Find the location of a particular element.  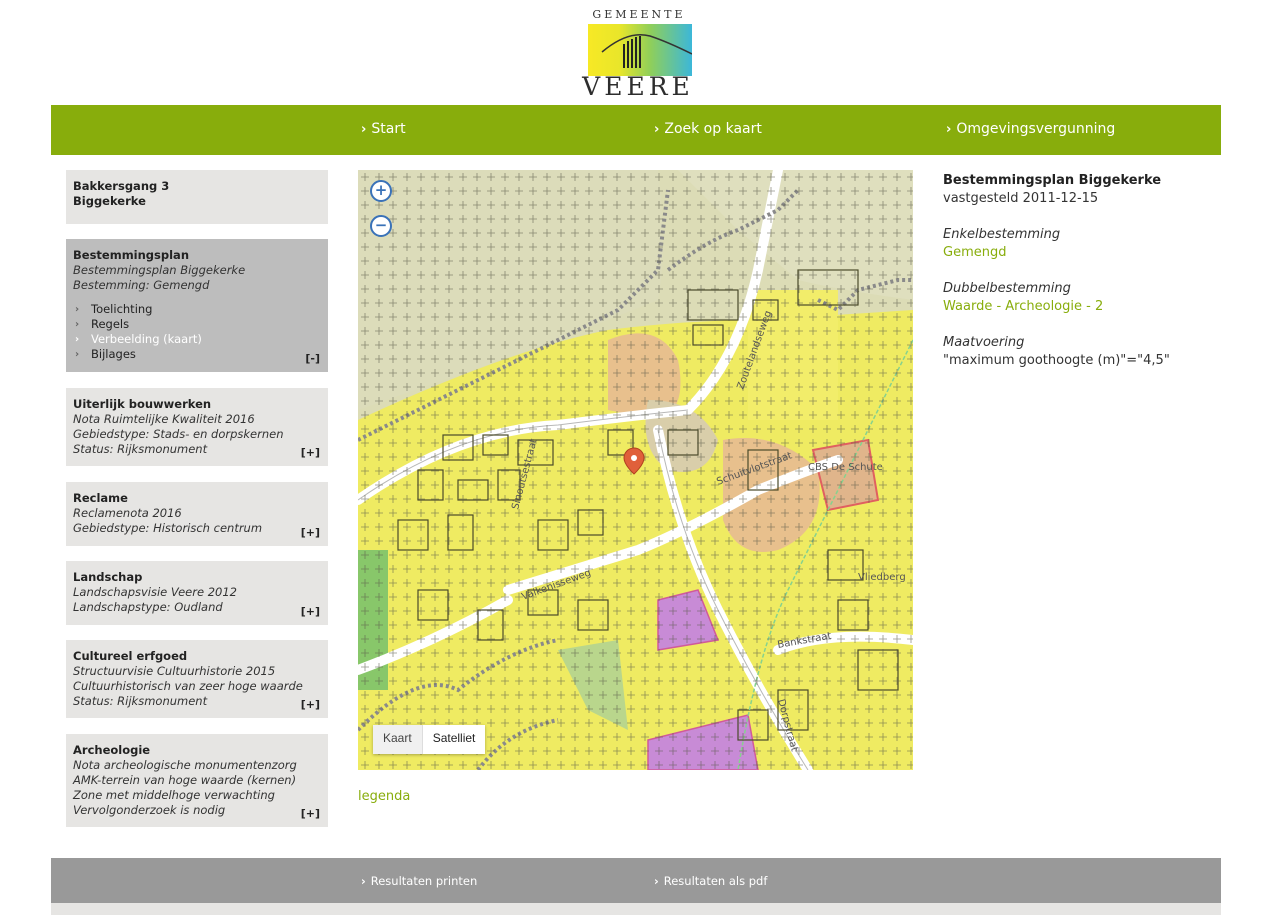

link-bijlages: › Bijlages is located at coordinates (197, 354).